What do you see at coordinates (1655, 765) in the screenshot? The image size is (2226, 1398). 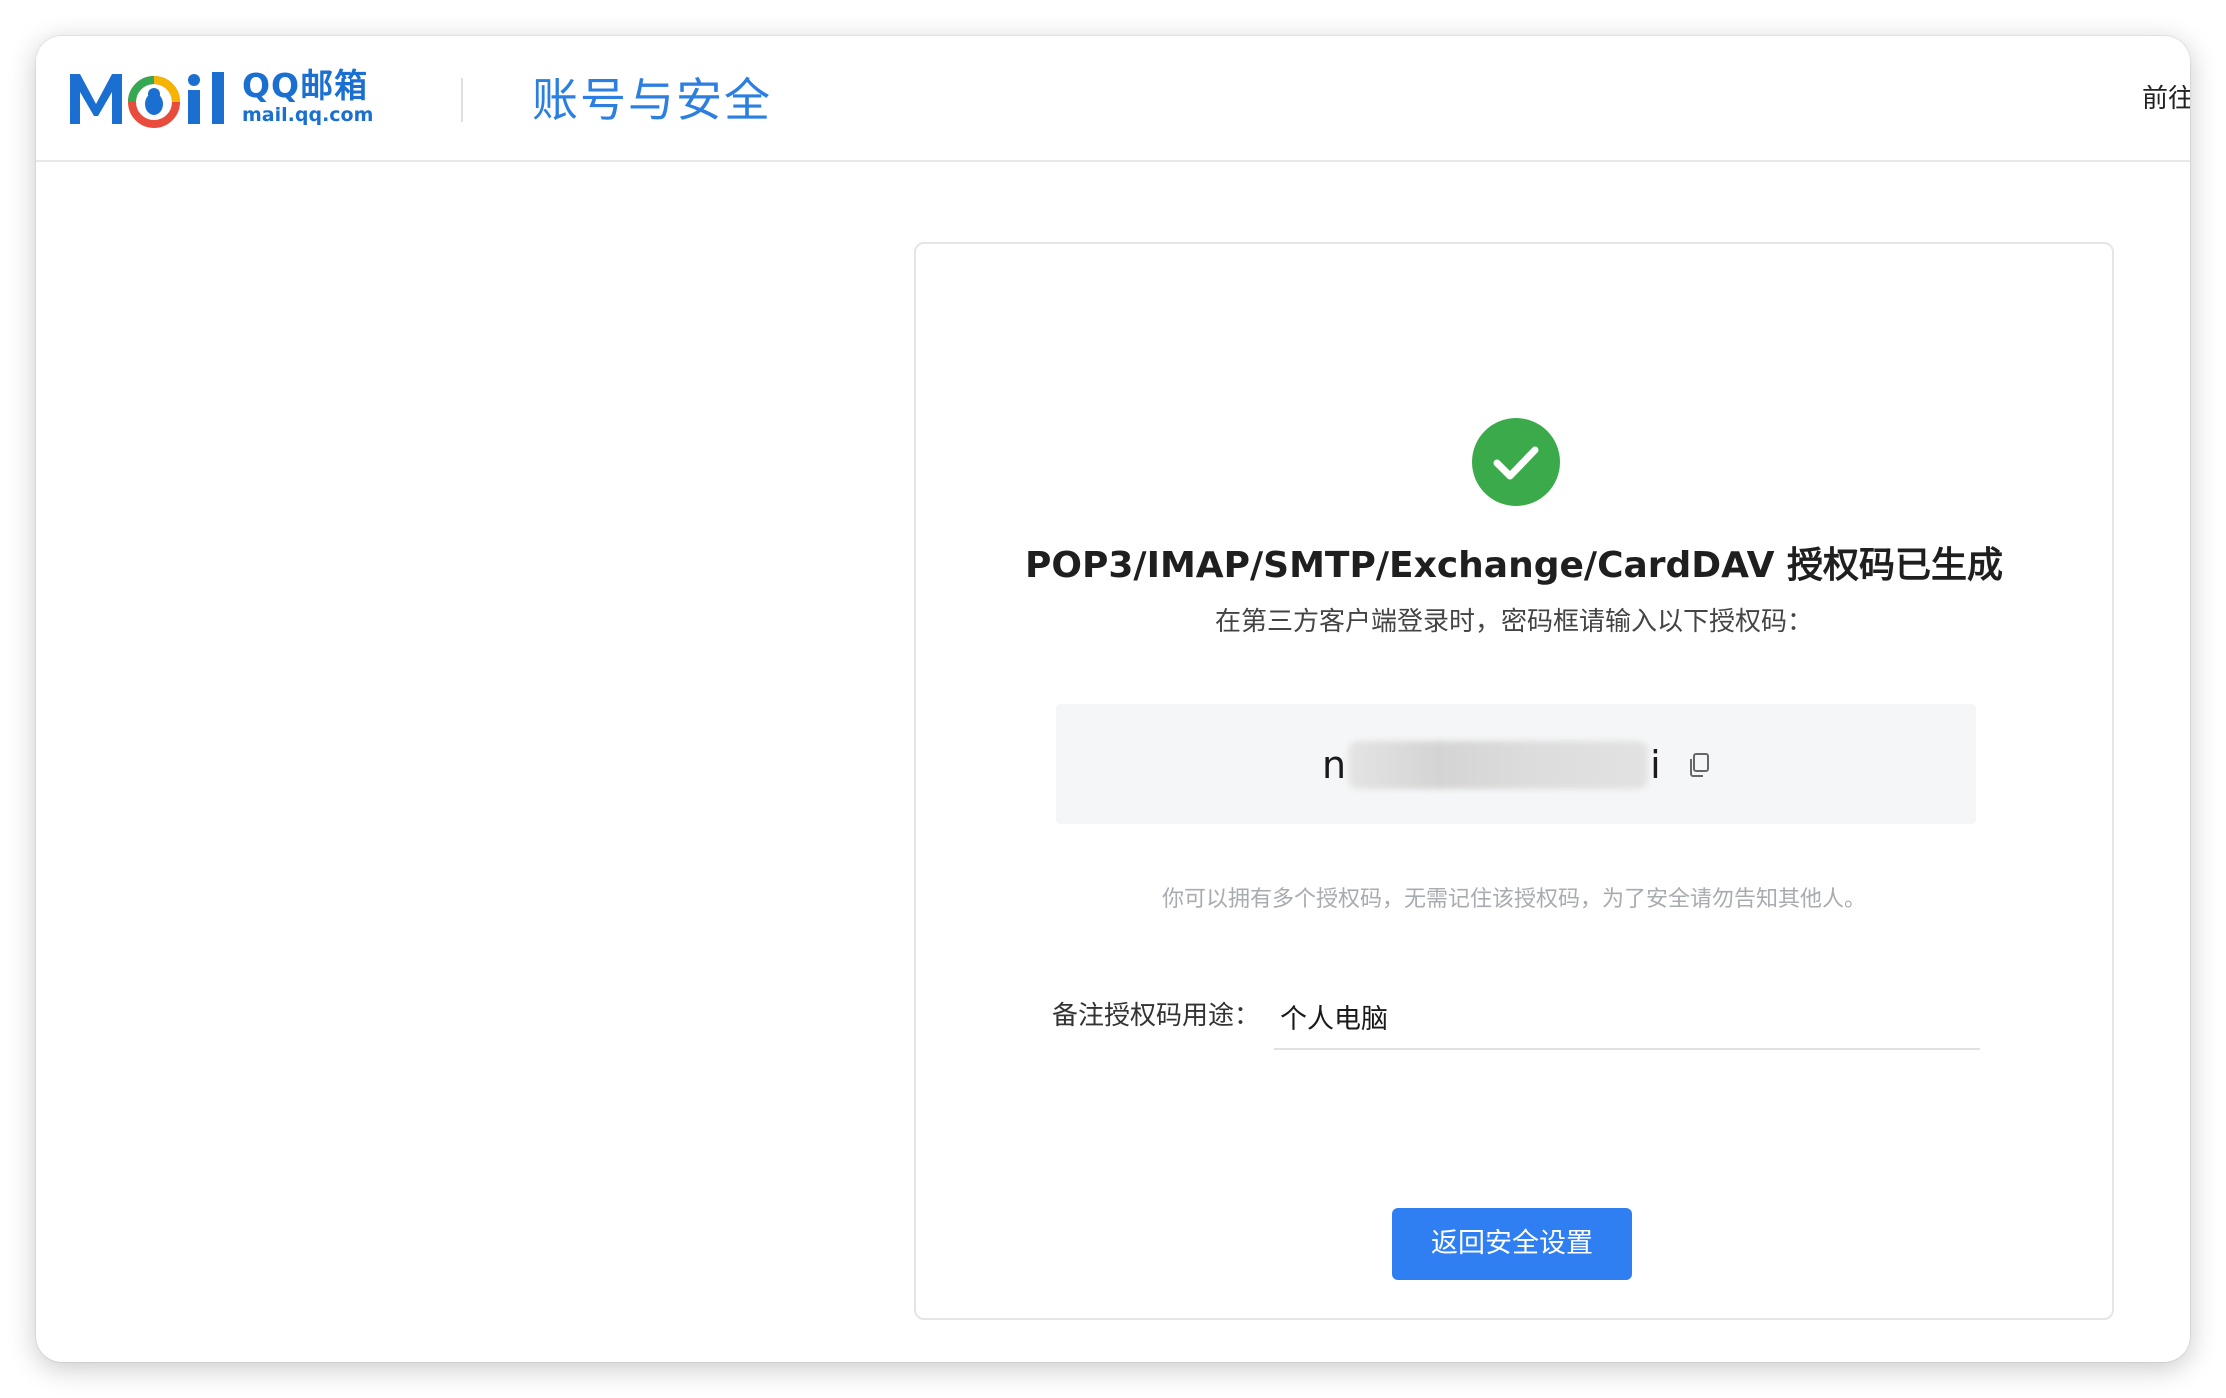 I see `auth-code-end: i` at bounding box center [1655, 765].